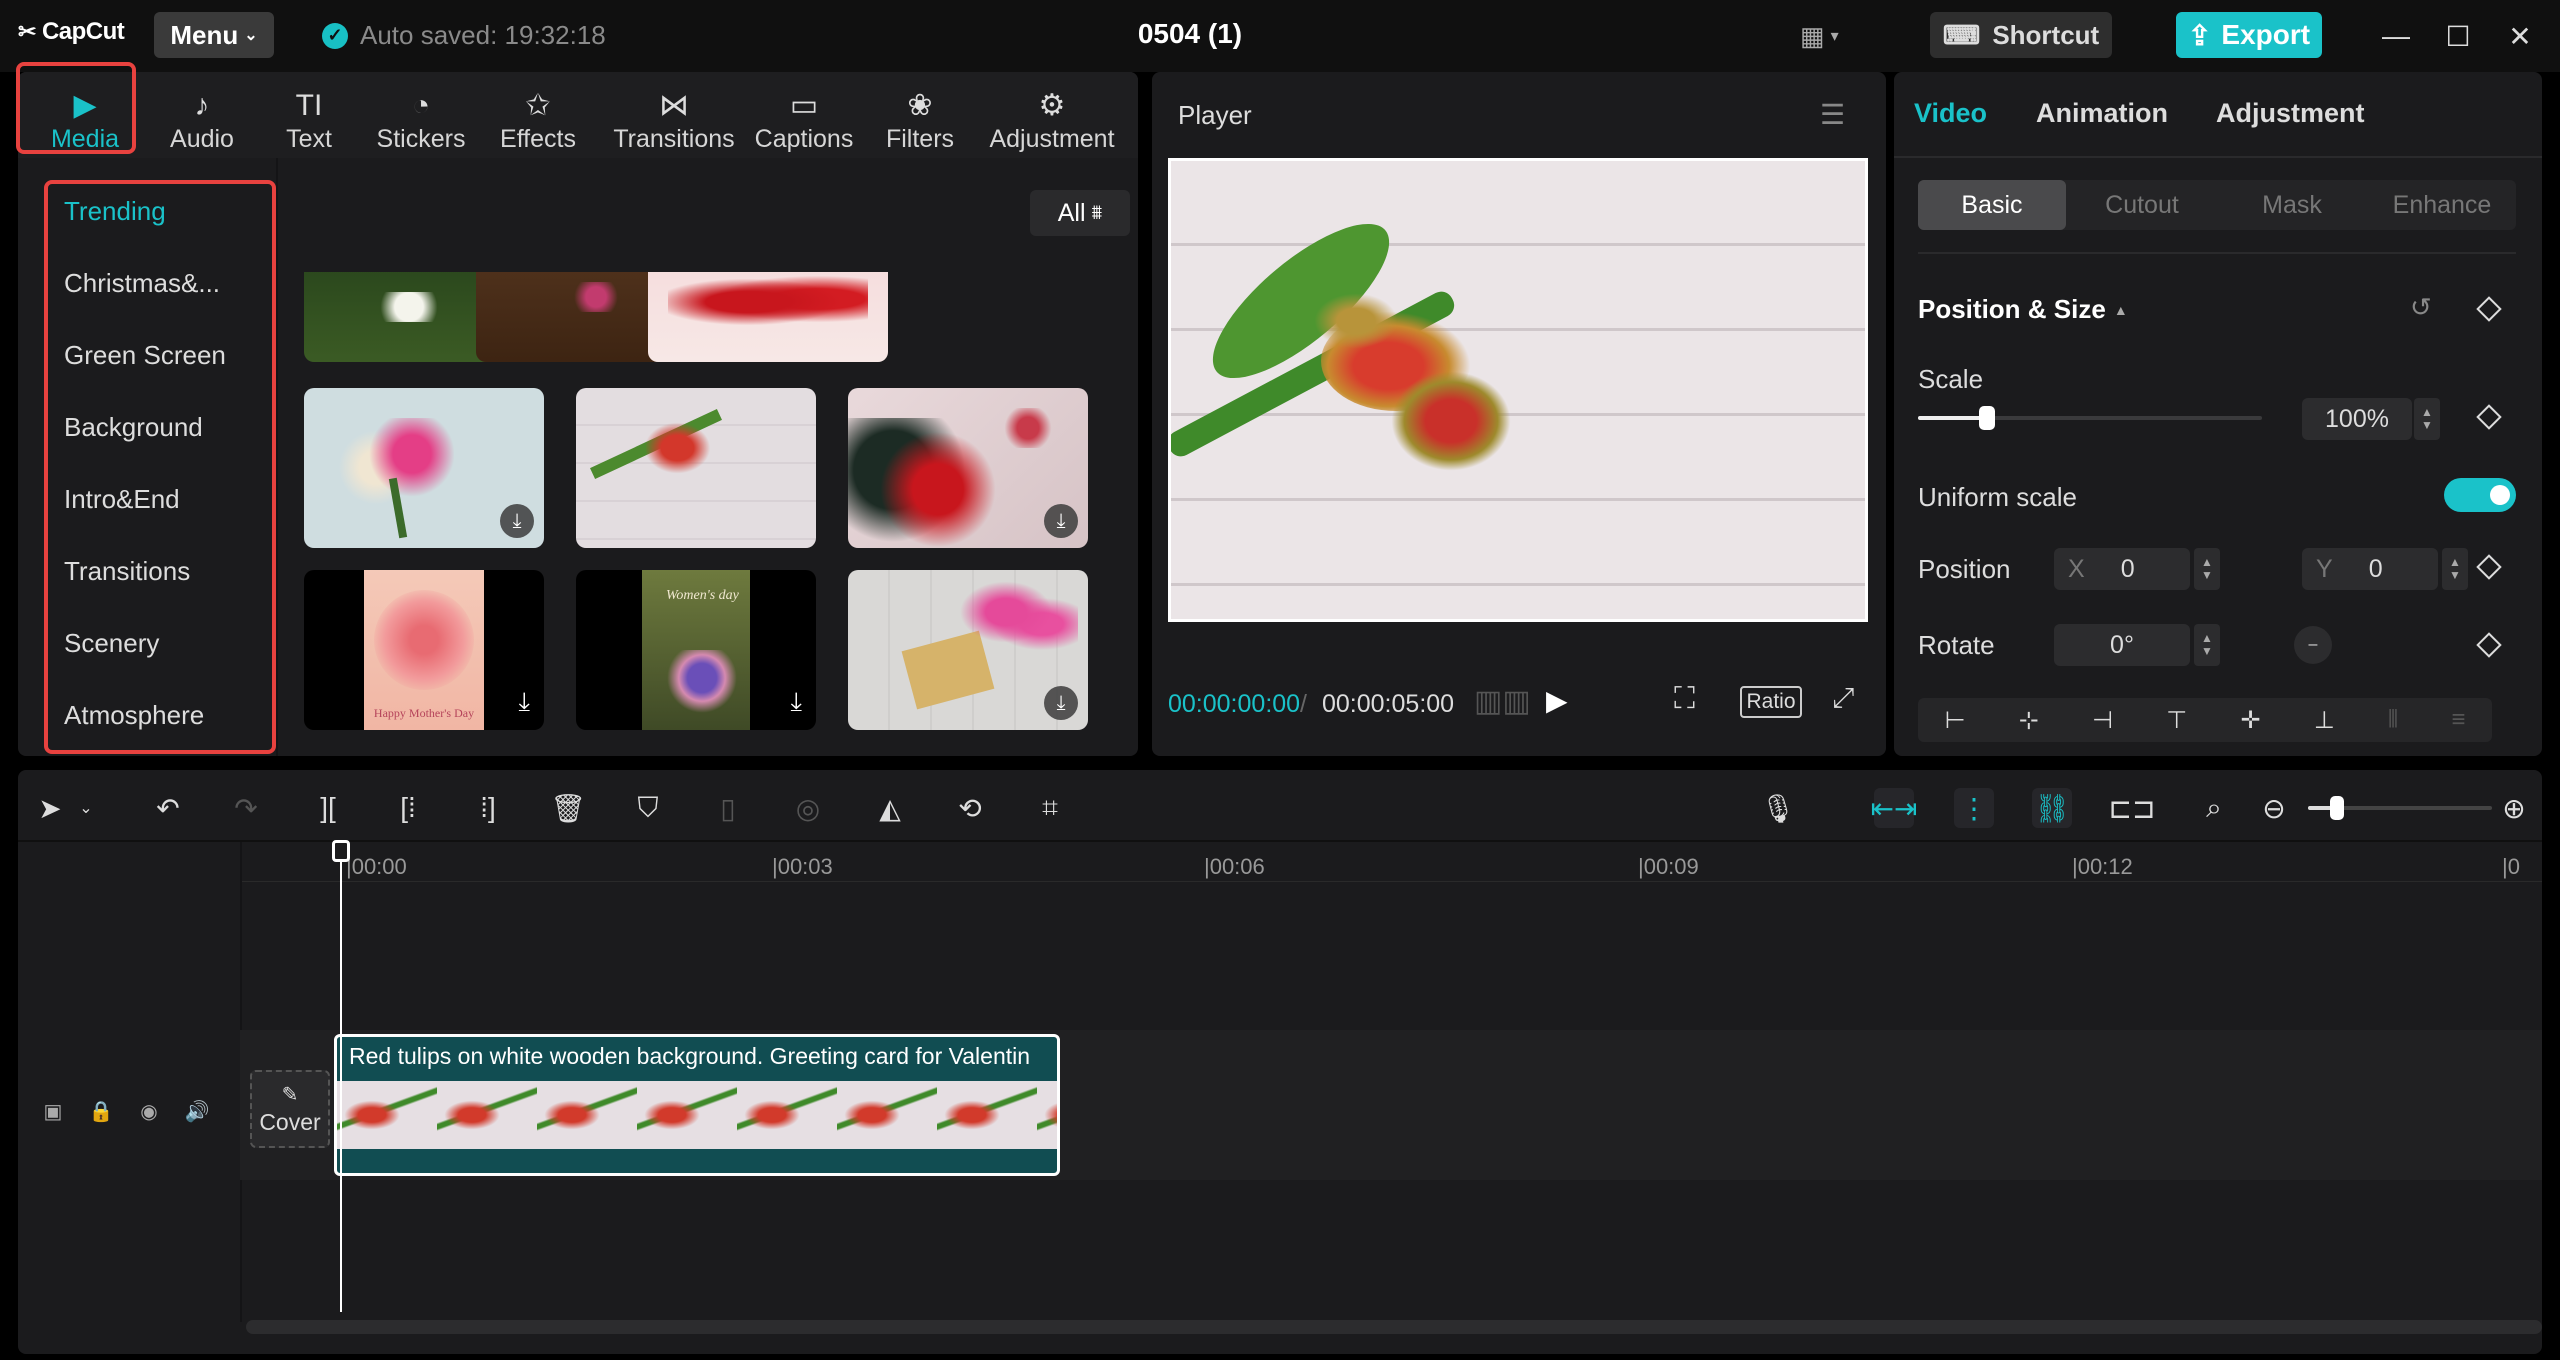 This screenshot has height=1360, width=2560. What do you see at coordinates (2421, 307) in the screenshot?
I see `reset-icon: ↺` at bounding box center [2421, 307].